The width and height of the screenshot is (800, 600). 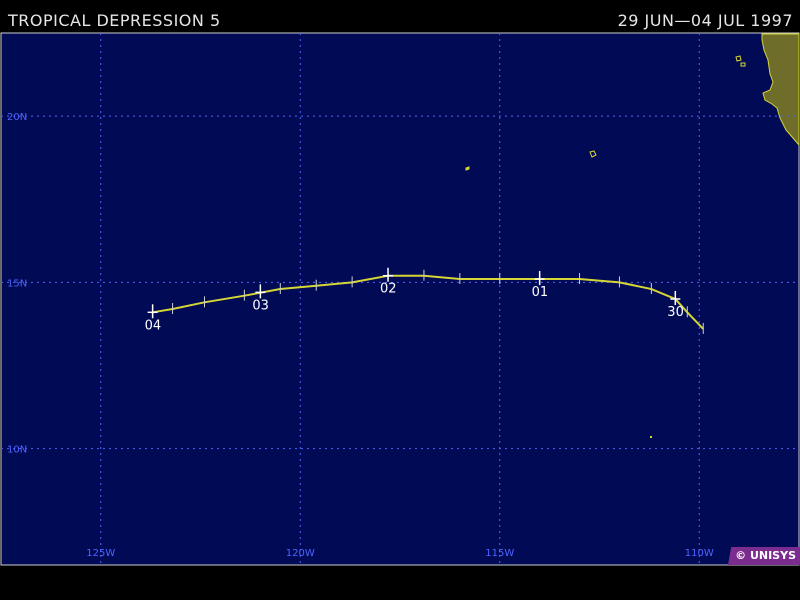 What do you see at coordinates (760, 556) in the screenshot?
I see `copyright-badge: © UNISYS` at bounding box center [760, 556].